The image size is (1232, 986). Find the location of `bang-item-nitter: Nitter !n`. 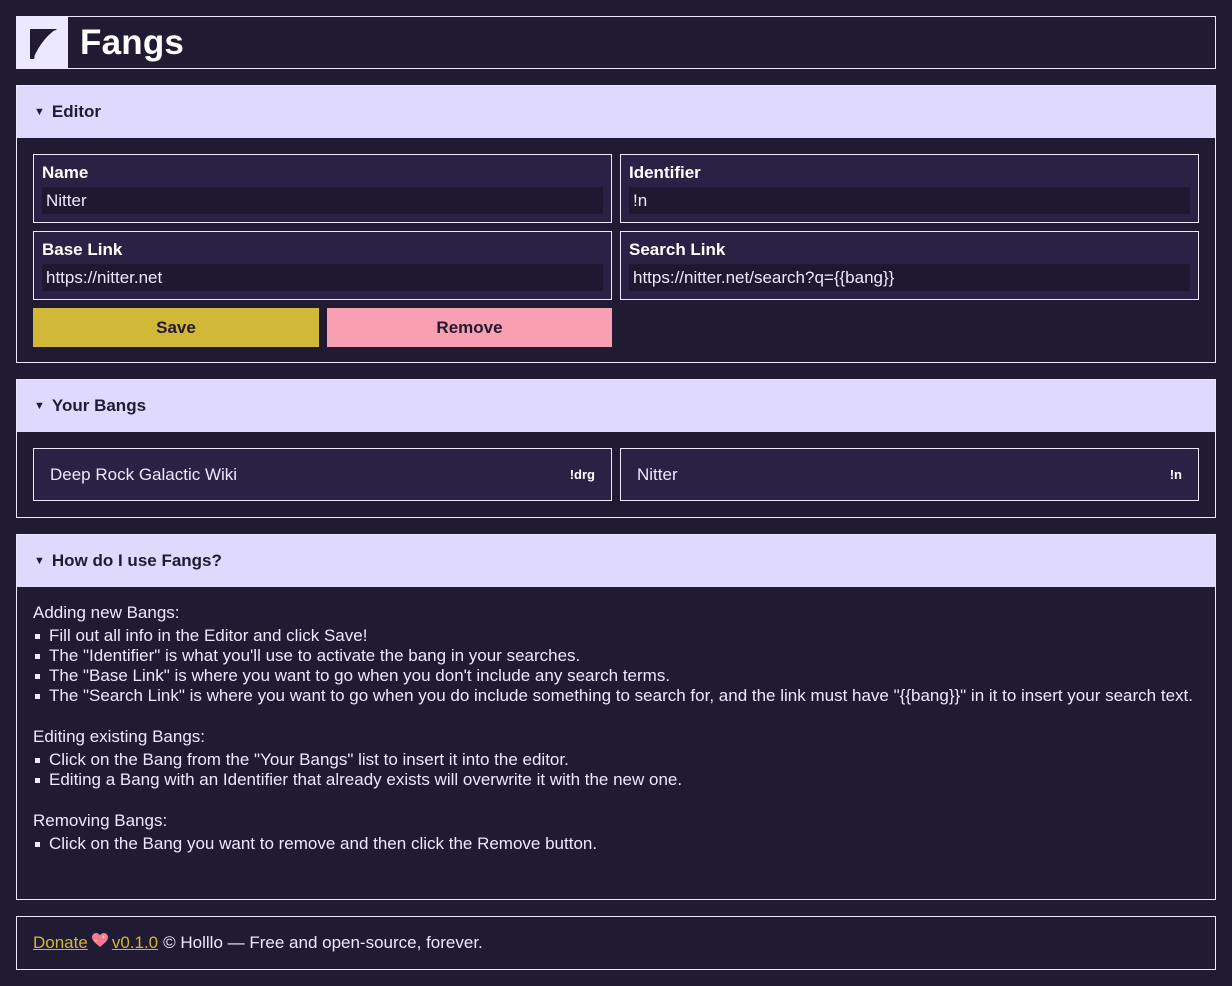

bang-item-nitter: Nitter !n is located at coordinates (909, 474).